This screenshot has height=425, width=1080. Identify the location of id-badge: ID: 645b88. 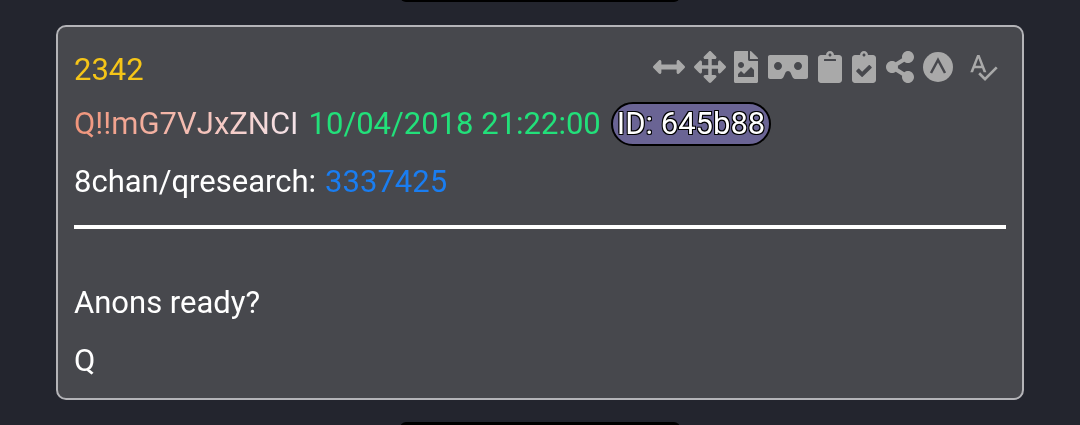
(691, 124).